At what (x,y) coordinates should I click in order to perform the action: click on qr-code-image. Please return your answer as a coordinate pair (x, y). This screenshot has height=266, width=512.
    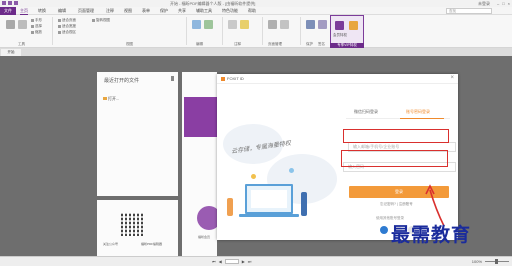
    Looking at the image, I should click on (132, 224).